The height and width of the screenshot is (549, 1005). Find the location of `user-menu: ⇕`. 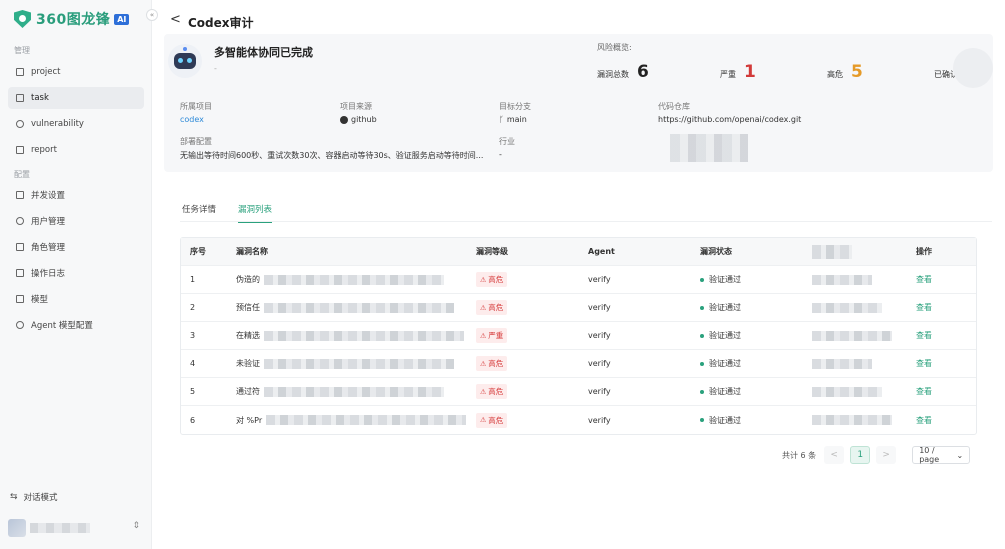

user-menu: ⇕ is located at coordinates (76, 528).